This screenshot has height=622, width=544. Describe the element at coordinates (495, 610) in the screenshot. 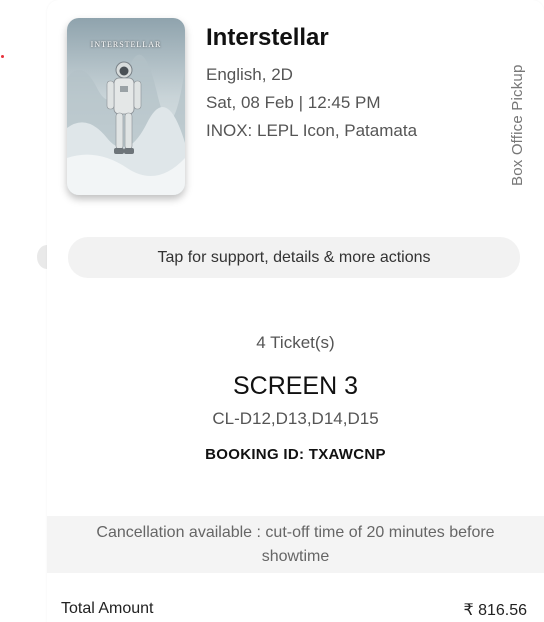

I see `total-amount-value: ₹ 816.56` at that location.